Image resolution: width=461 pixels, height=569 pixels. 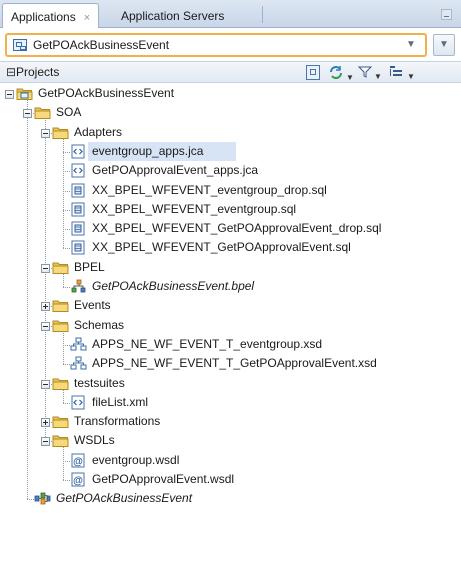 What do you see at coordinates (230, 267) in the screenshot?
I see `tree-node: BPEL` at bounding box center [230, 267].